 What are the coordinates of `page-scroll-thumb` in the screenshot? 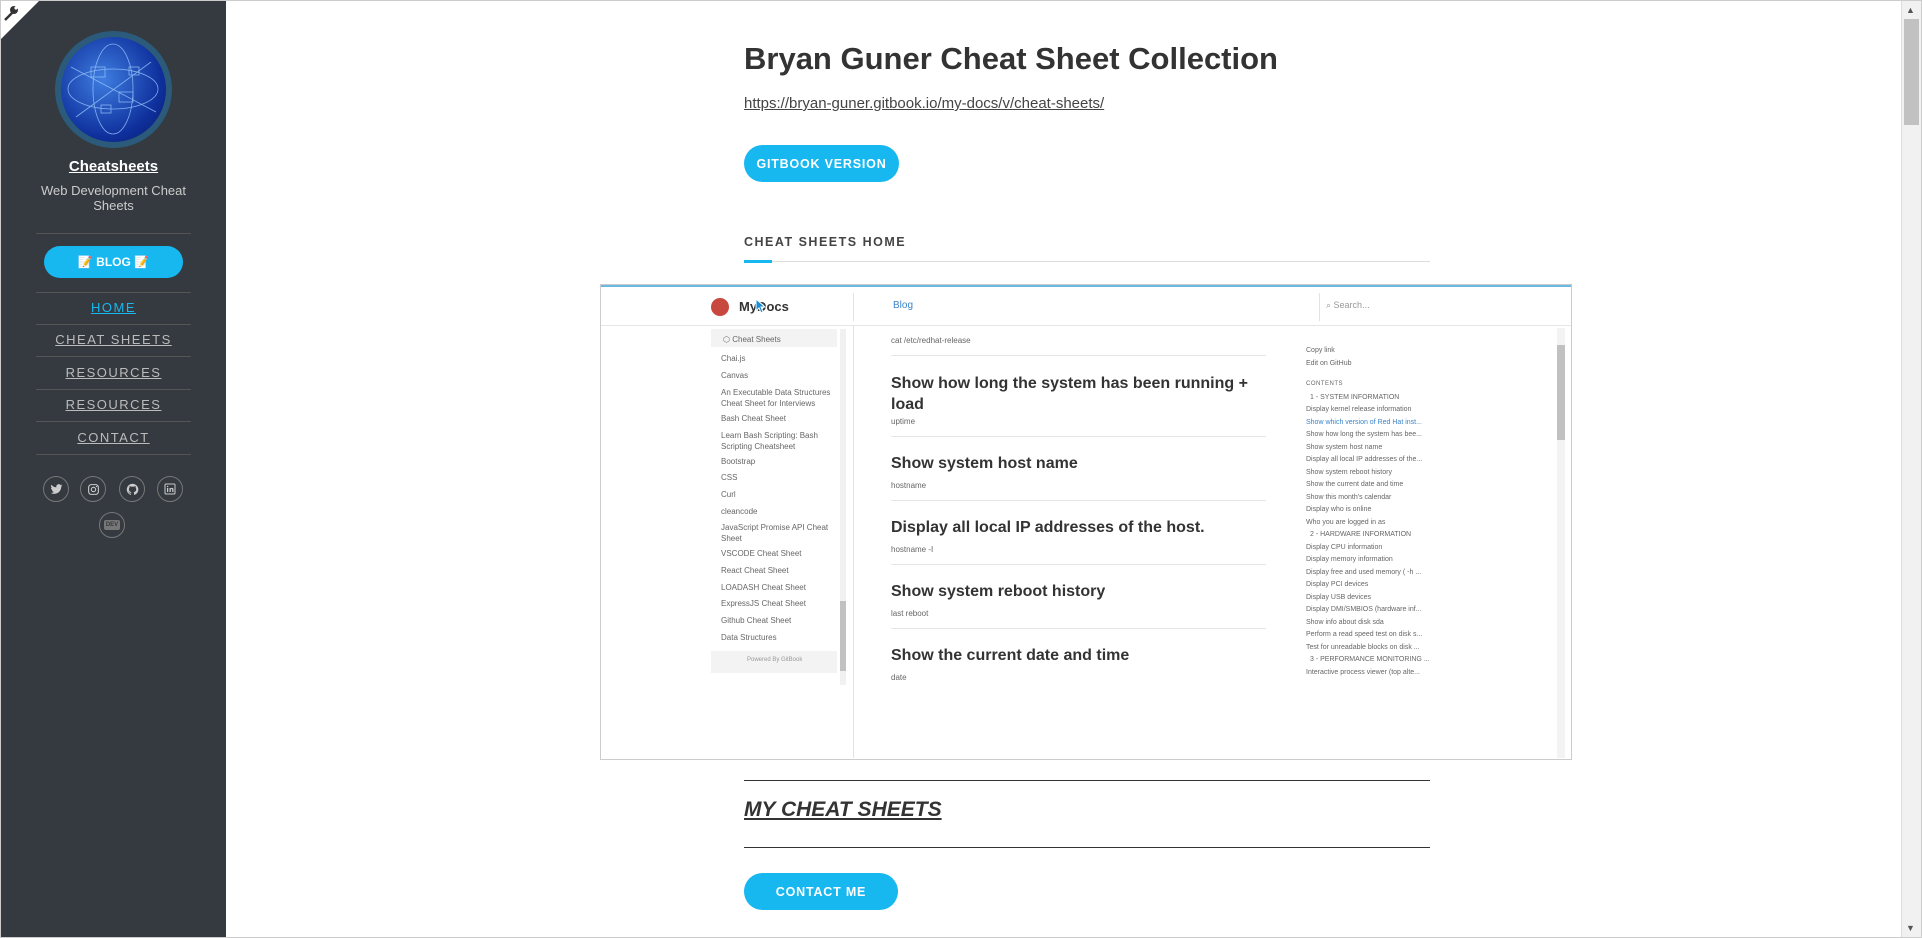 It's located at (1911, 72).